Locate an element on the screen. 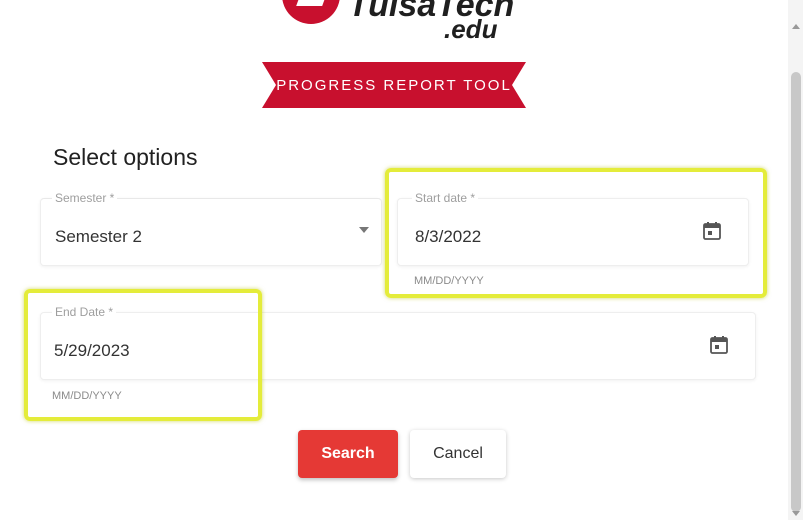  title-banner: PROGRESS REPORT TOOL is located at coordinates (394, 85).